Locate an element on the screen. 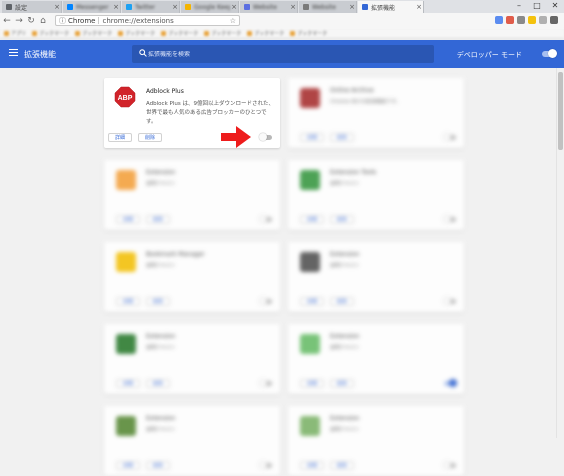 Image resolution: width=564 pixels, height=476 pixels. address-bar: ⓘ Chrome chrome://extensions ☆ is located at coordinates (147, 20).